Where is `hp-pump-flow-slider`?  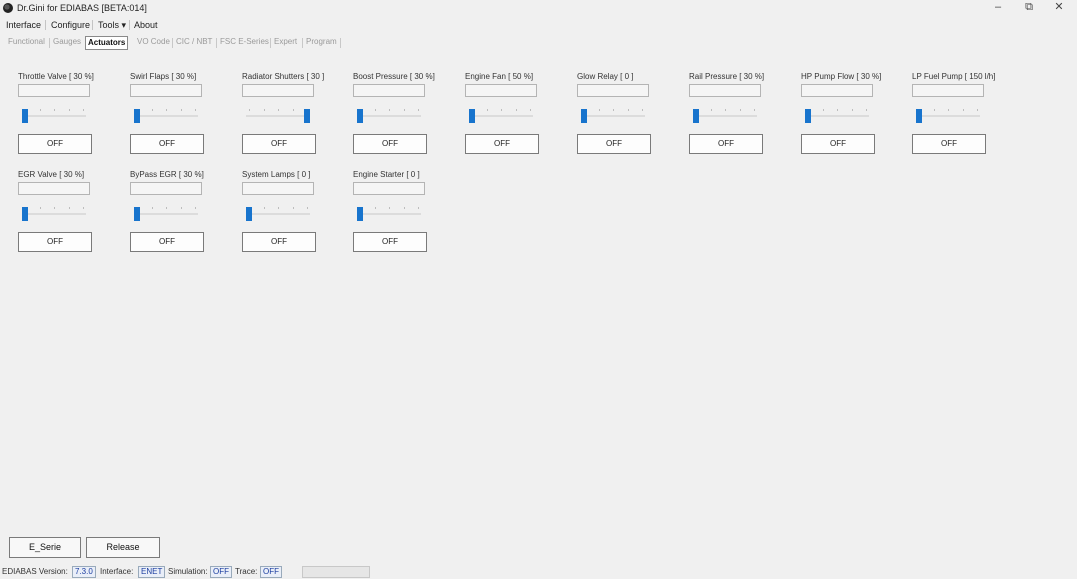
hp-pump-flow-slider is located at coordinates (837, 116).